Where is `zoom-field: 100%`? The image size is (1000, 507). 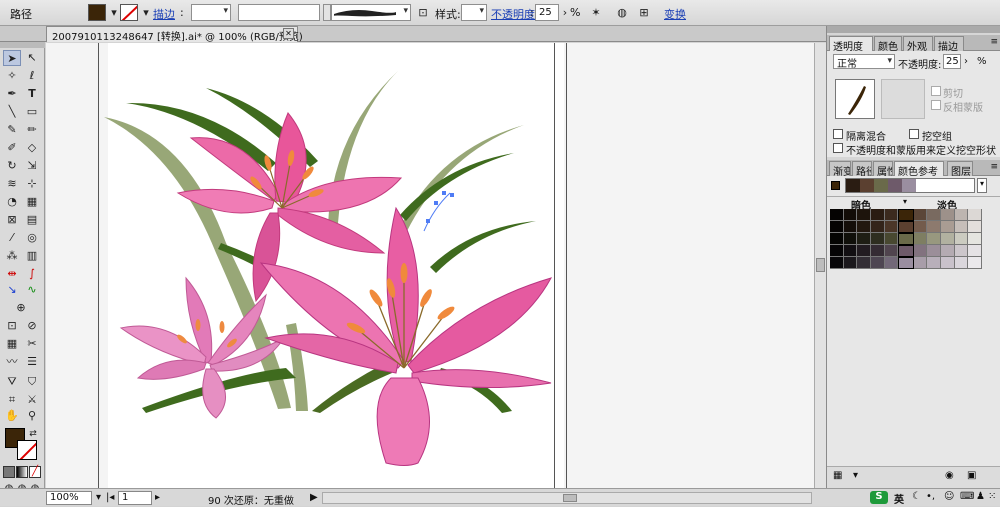 zoom-field: 100% is located at coordinates (69, 498).